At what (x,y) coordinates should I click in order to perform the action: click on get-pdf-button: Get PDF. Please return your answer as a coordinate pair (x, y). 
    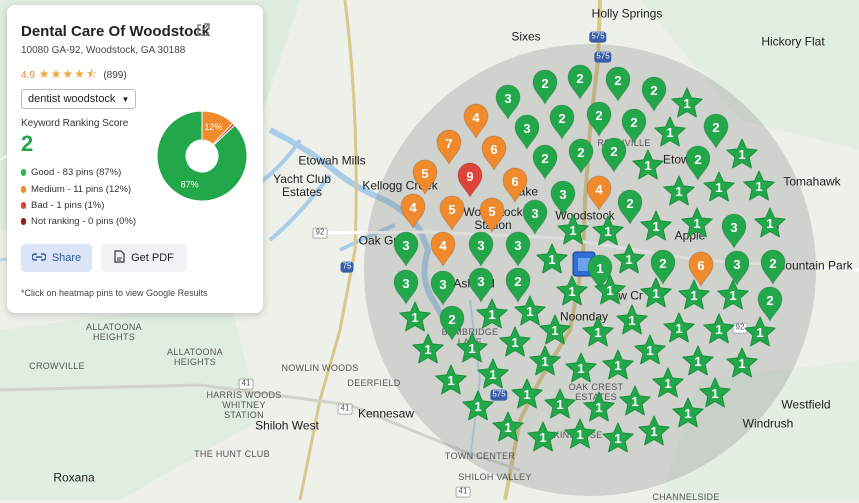
    Looking at the image, I should click on (144, 258).